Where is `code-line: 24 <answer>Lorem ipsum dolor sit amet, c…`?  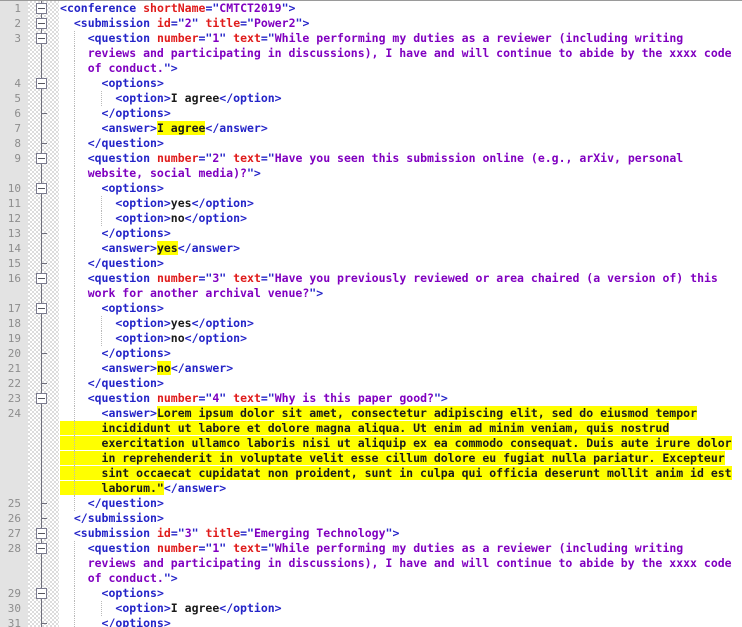
code-line: 24 <answer>Lorem ipsum dolor sit amet, c… is located at coordinates (371, 413).